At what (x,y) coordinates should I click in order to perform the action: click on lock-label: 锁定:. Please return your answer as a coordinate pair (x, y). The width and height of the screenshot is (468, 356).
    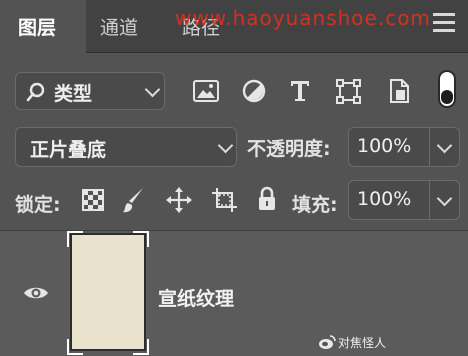
    Looking at the image, I should click on (38, 205).